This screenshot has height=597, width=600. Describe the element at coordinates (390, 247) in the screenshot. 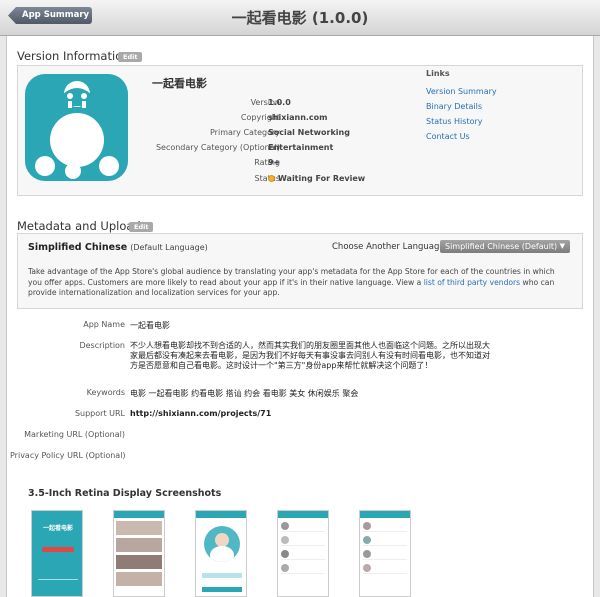

I see `choose-language-label: Choose Another Language:` at that location.